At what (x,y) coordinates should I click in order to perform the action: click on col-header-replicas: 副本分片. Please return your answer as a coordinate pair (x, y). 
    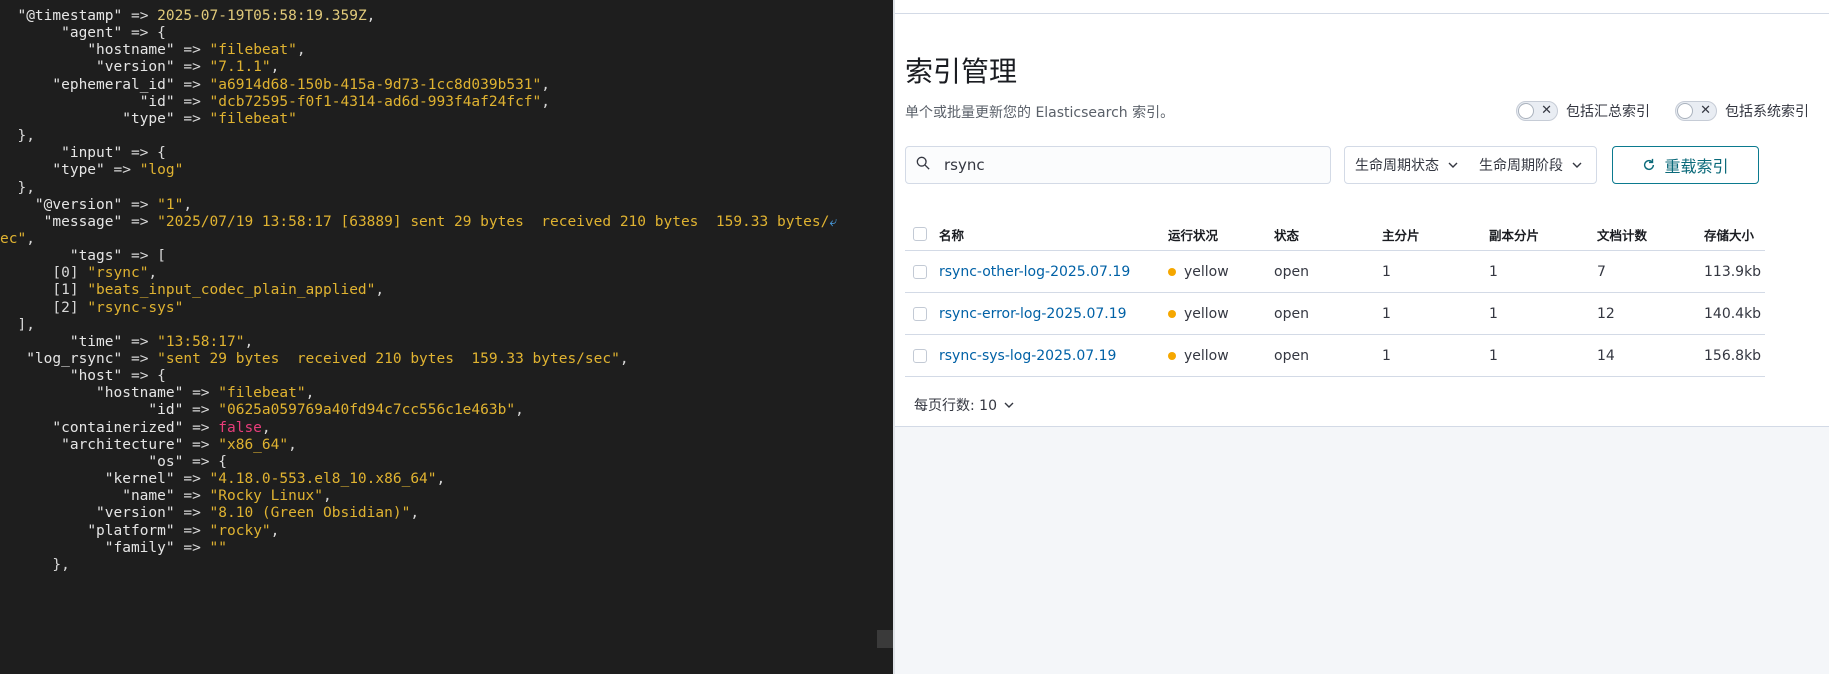
    Looking at the image, I should click on (1514, 234).